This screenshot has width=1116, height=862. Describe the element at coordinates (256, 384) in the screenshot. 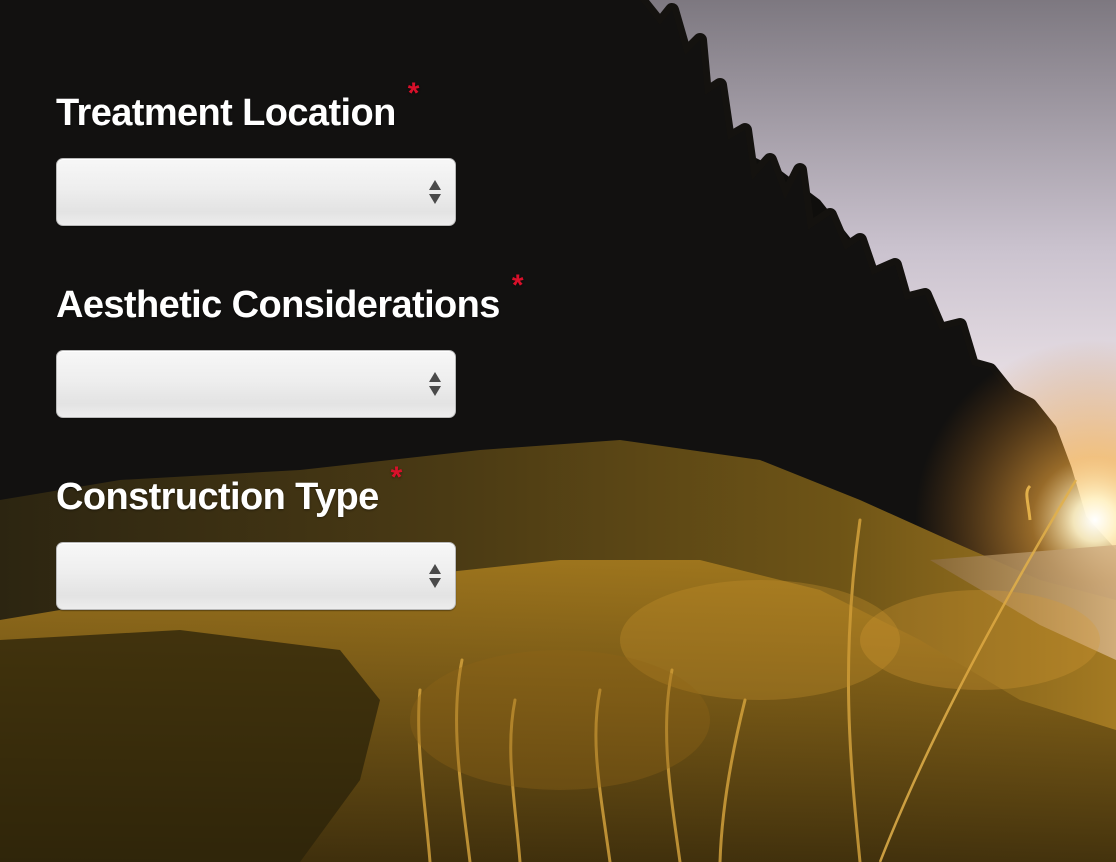

I see `aesthetic-considerations-select` at that location.